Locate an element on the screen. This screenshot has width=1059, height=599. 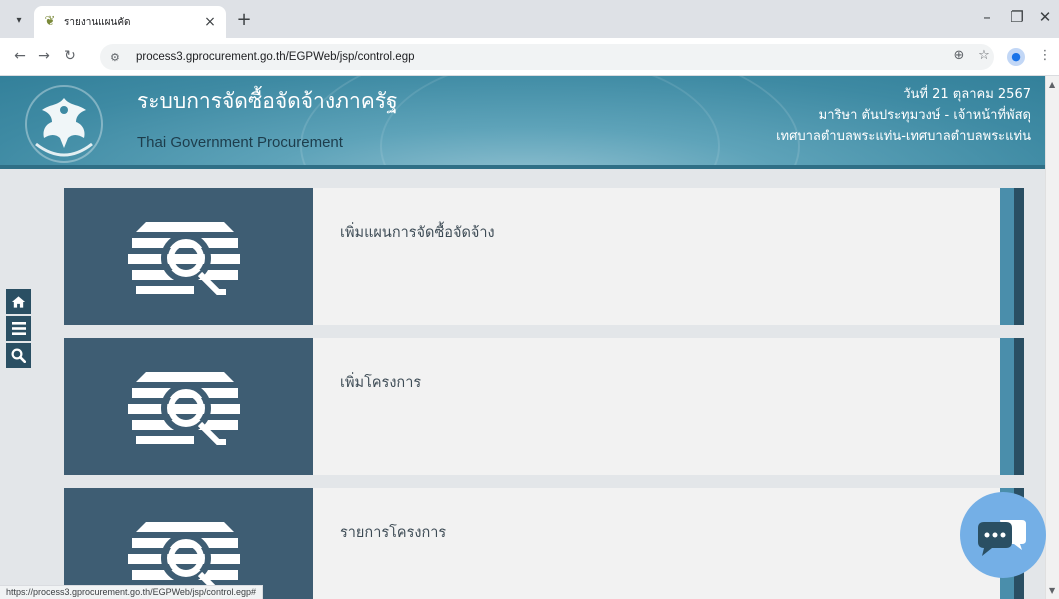
bookmark-star-icon: ☆ is located at coordinates (984, 55).